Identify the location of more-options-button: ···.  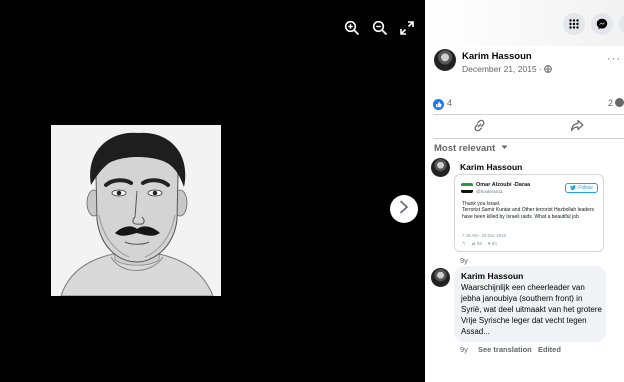
(614, 59).